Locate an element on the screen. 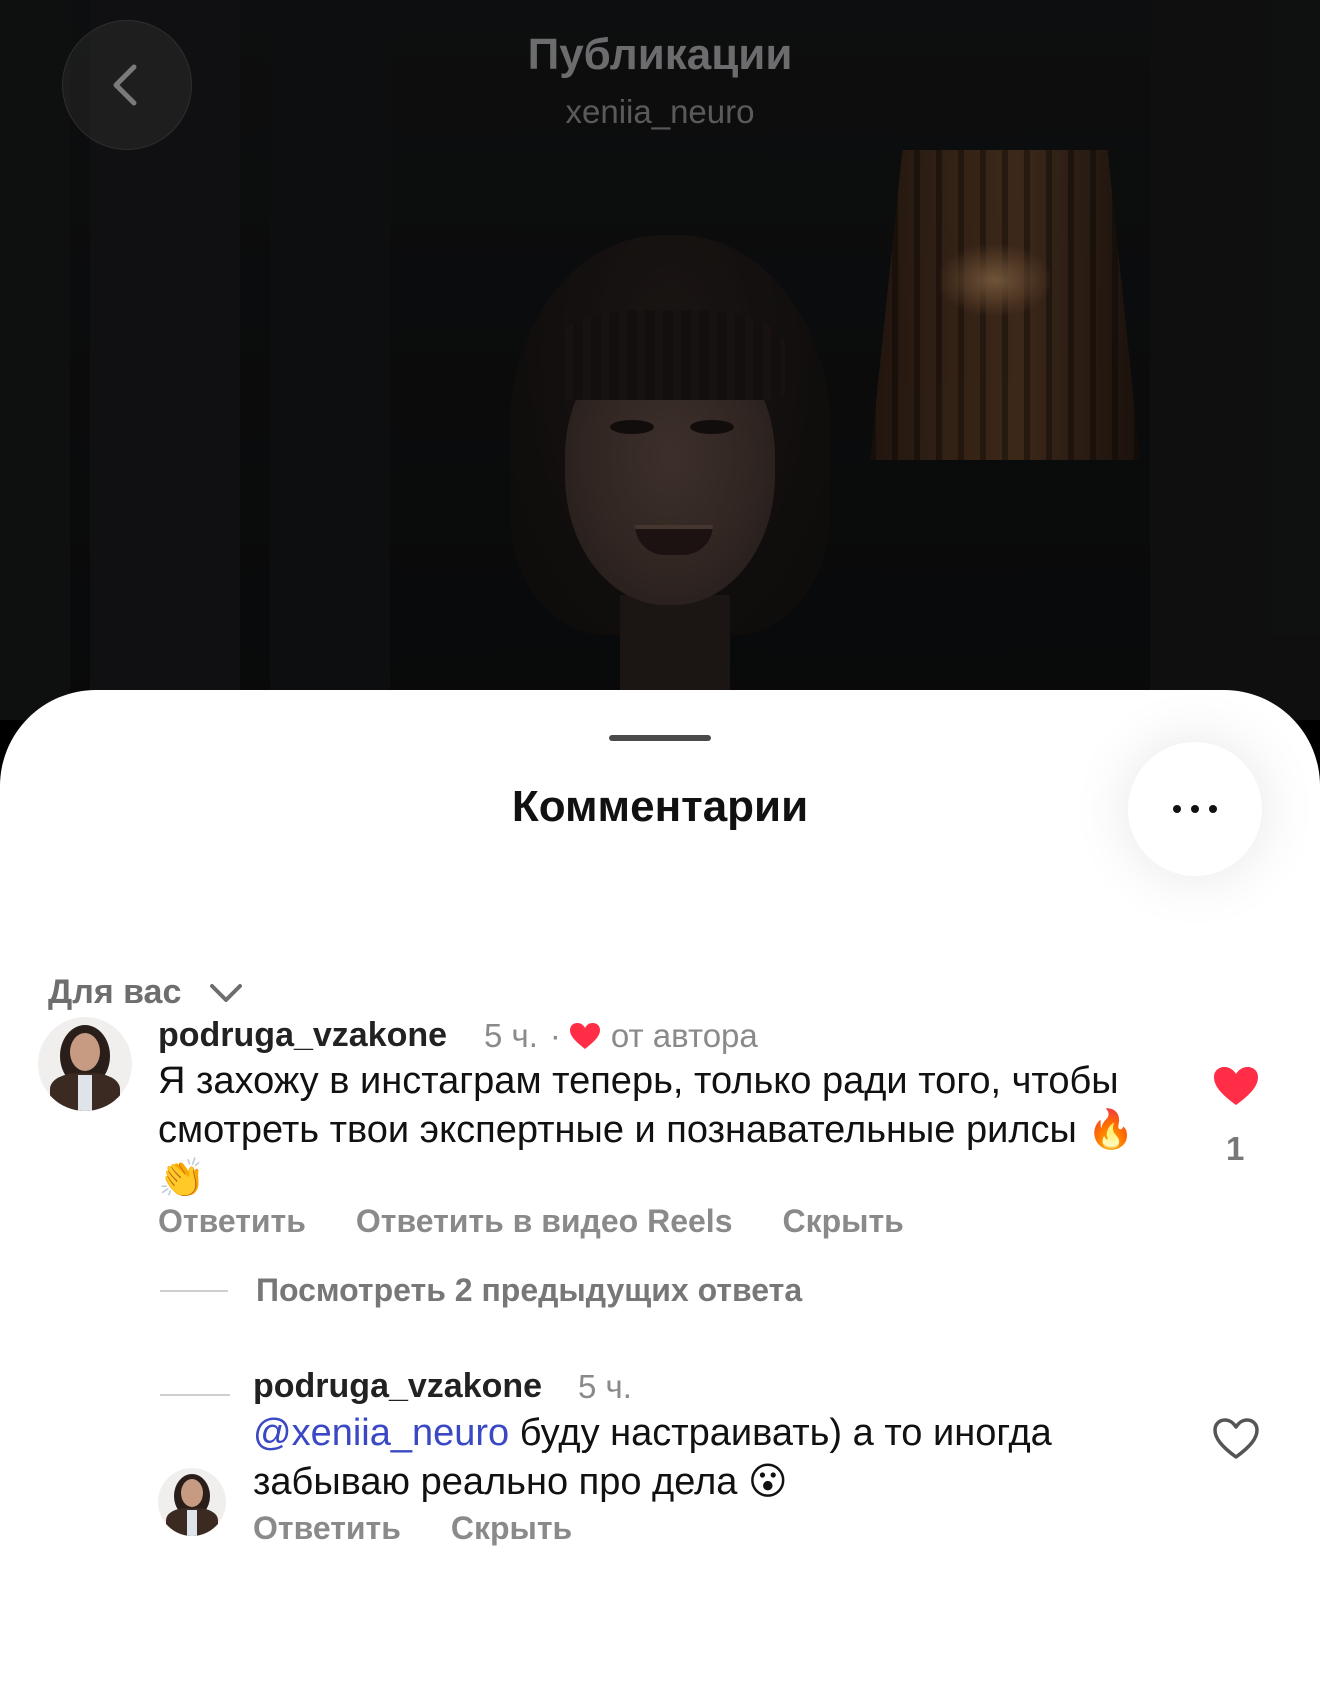 Image resolution: width=1320 pixels, height=1703 pixels. sheet-grabber is located at coordinates (660, 738).